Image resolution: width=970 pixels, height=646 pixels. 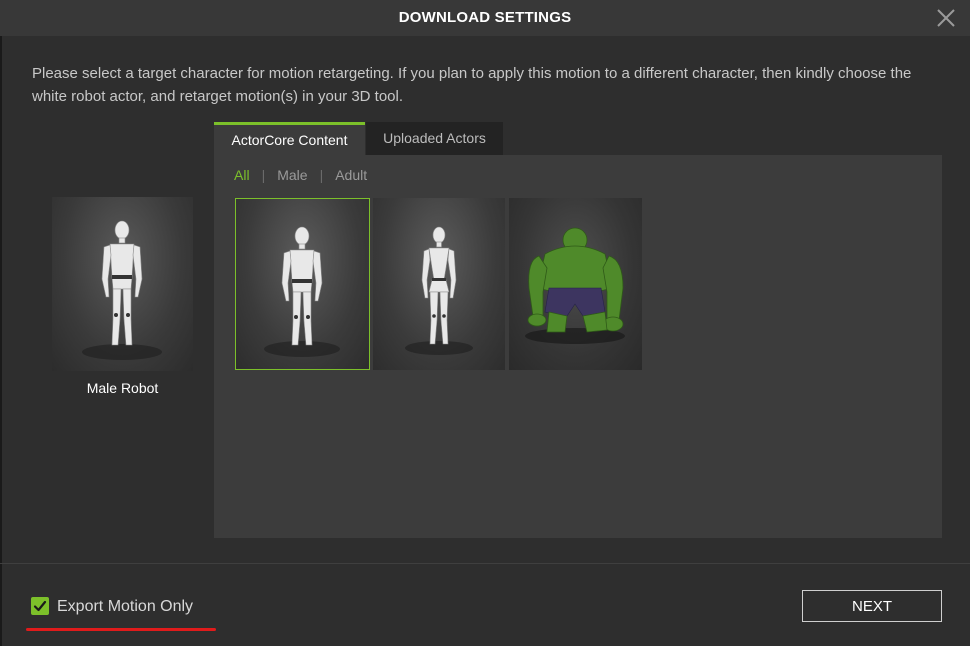 I want to click on next-button: NEXT, so click(x=872, y=606).